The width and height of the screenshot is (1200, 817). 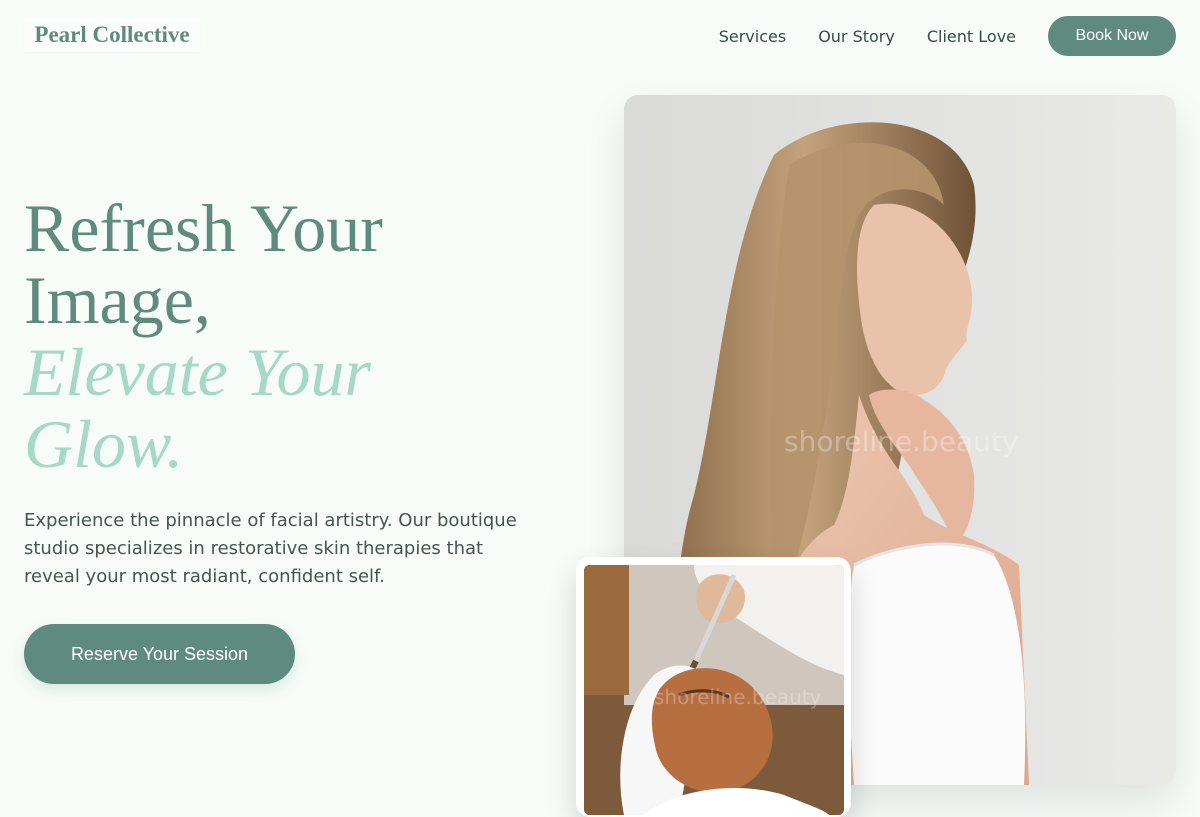 I want to click on headline-line-2: Image,, so click(x=117, y=300).